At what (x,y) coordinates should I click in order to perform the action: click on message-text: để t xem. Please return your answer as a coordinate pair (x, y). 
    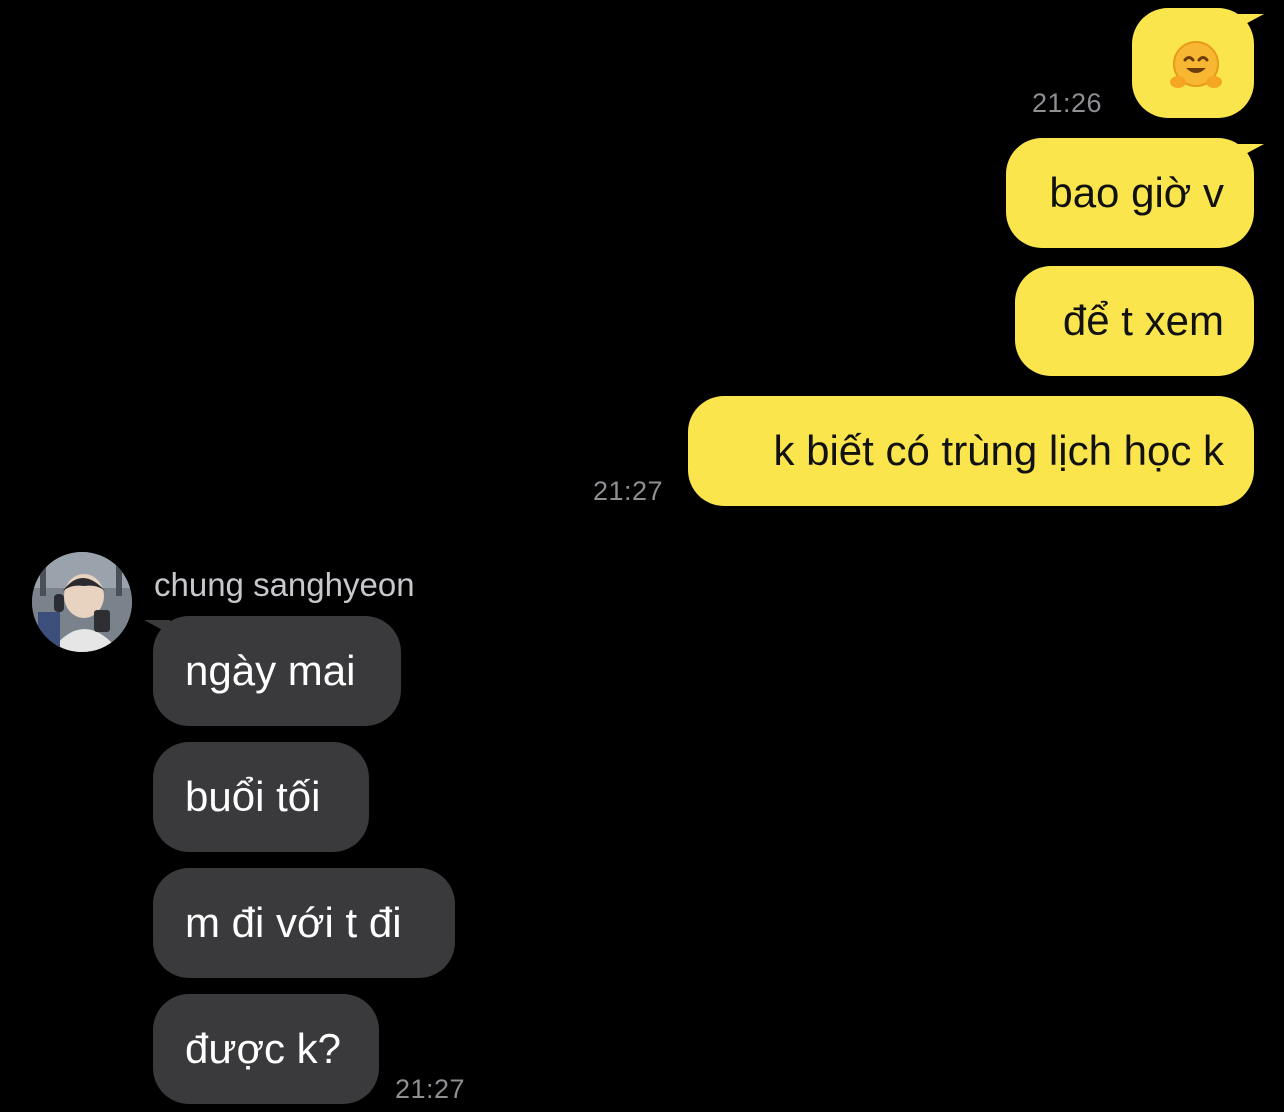
    Looking at the image, I should click on (1143, 320).